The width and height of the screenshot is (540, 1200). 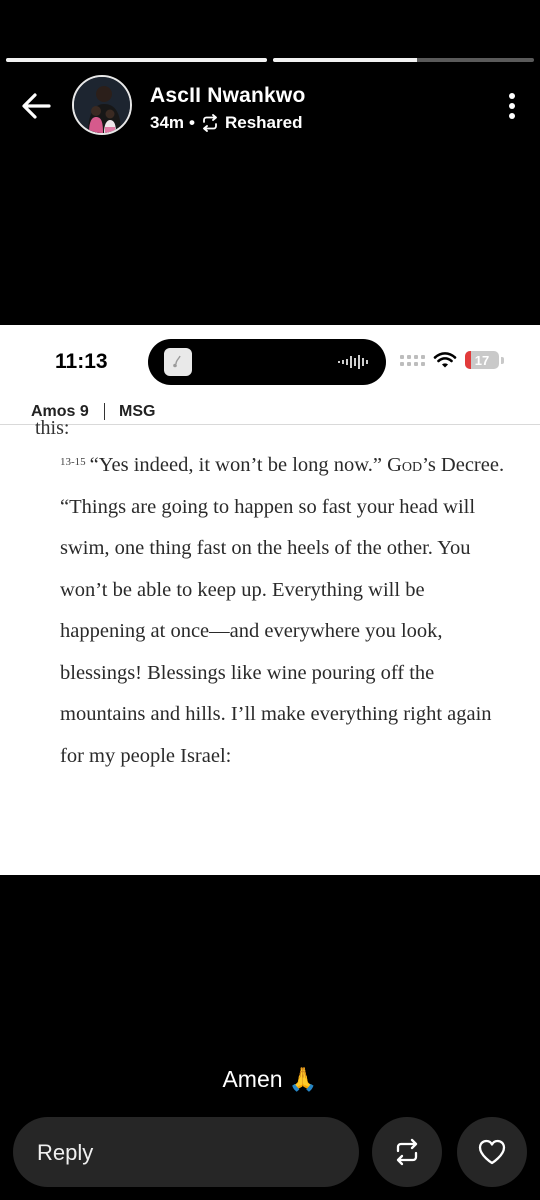 I want to click on author-name: AscII Nwankwo, so click(x=227, y=96).